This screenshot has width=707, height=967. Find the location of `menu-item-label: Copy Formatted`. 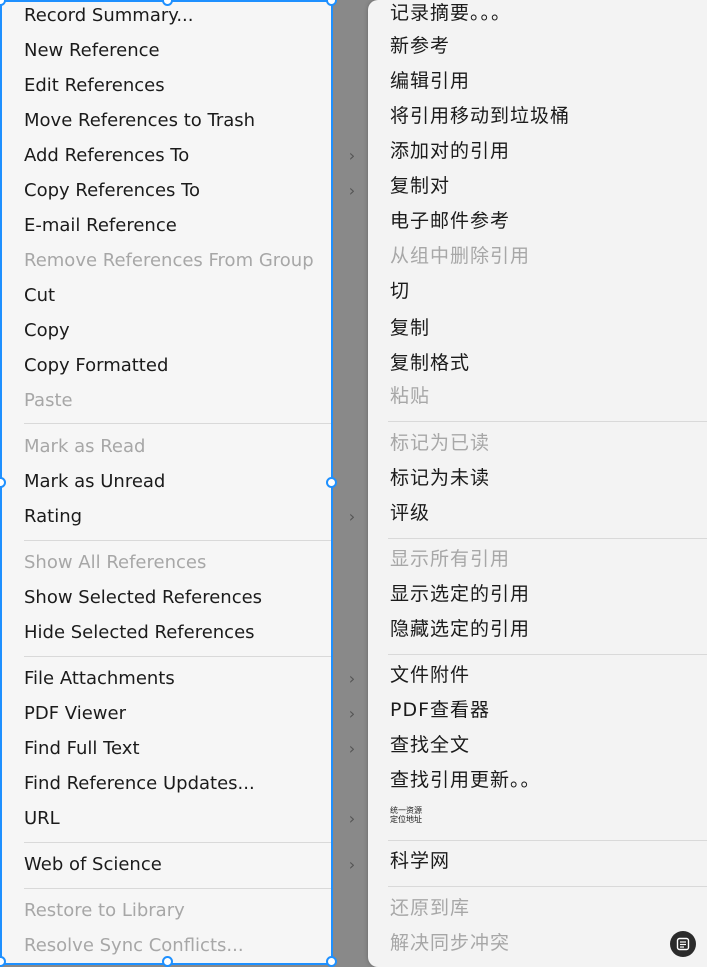

menu-item-label: Copy Formatted is located at coordinates (96, 365).